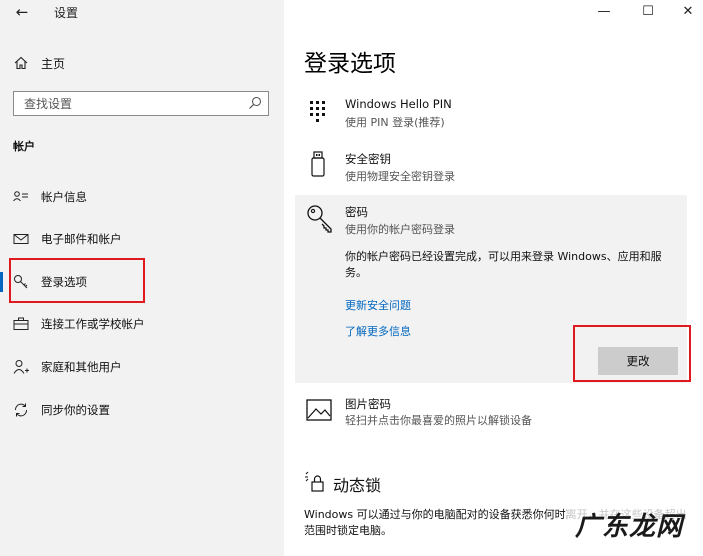  Describe the element at coordinates (491, 117) in the screenshot. I see `option-hello-pin: Windows Hello PIN 使用 PIN 登录(推荐)` at that location.